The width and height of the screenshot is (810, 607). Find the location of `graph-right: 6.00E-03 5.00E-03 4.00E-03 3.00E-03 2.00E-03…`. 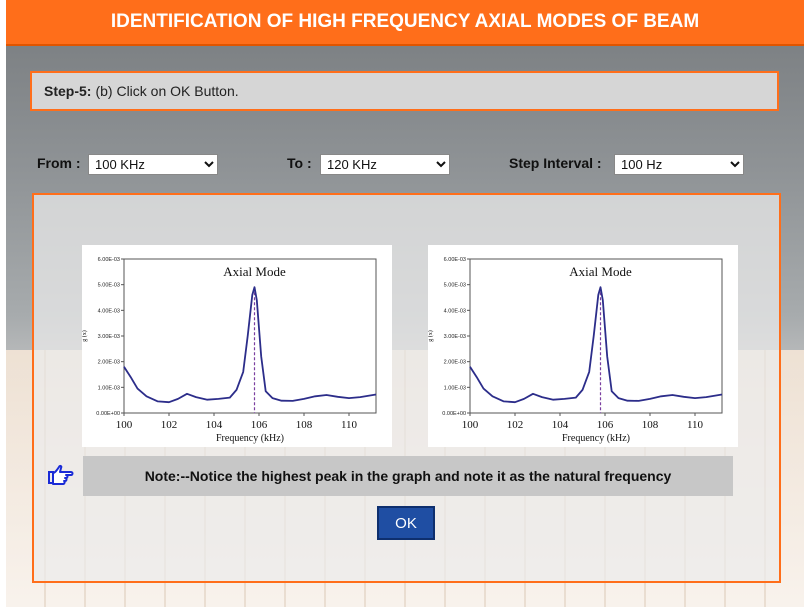

graph-right: 6.00E-03 5.00E-03 4.00E-03 3.00E-03 2.00E-03… is located at coordinates (583, 346).